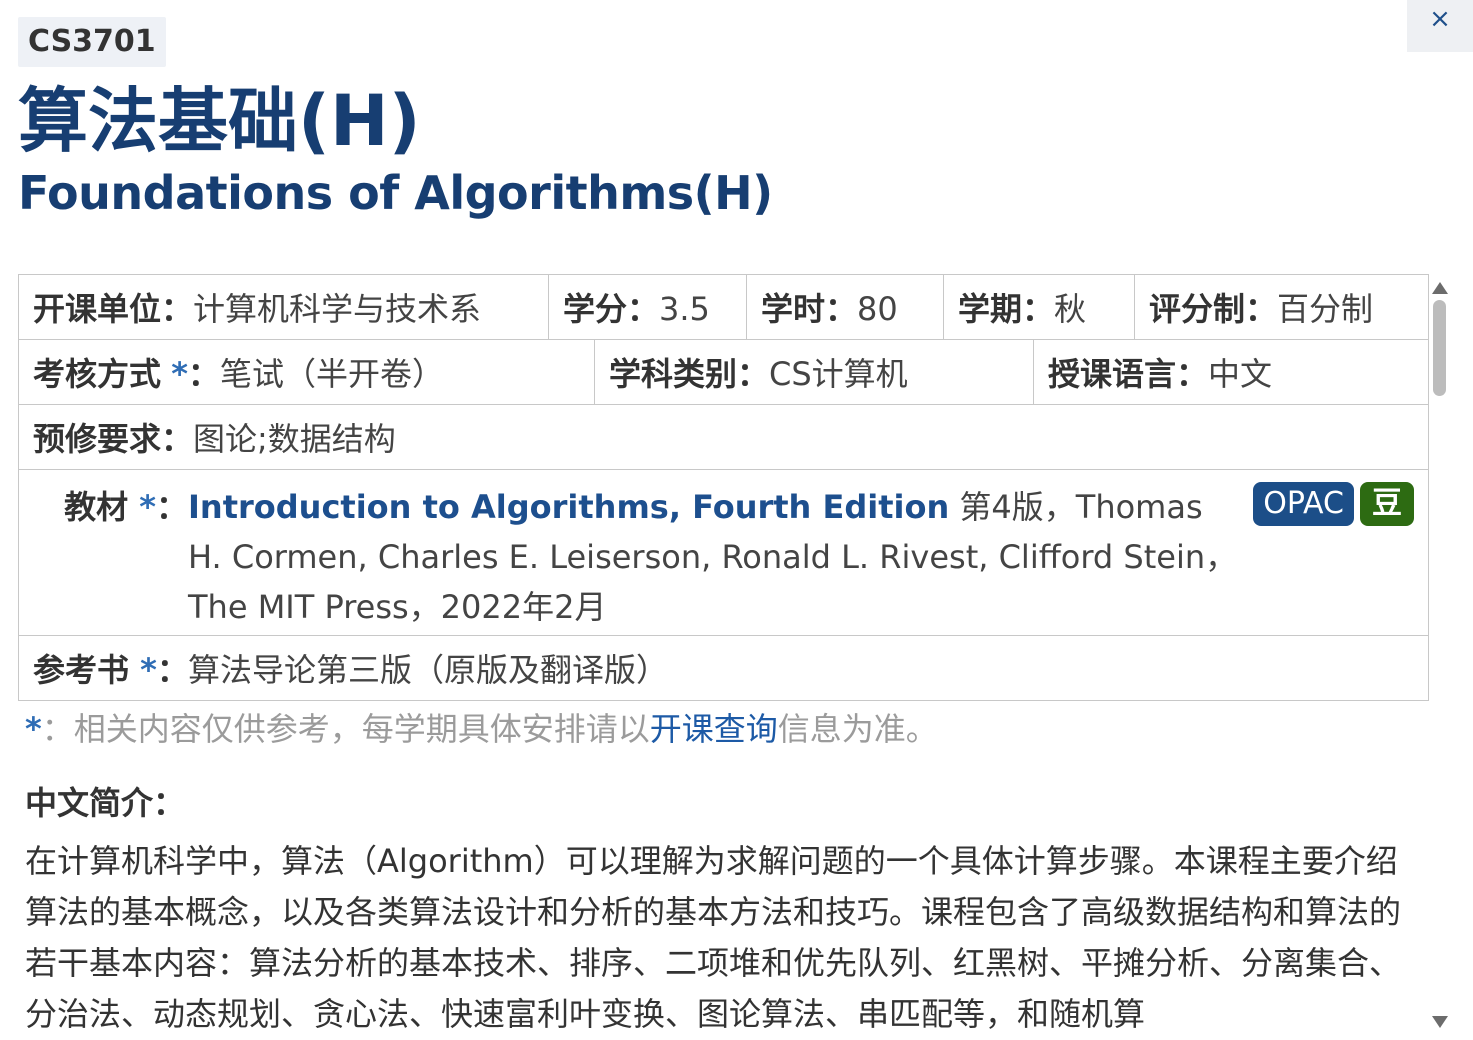 The image size is (1473, 1040). I want to click on term-value: 秋, so click(1070, 309).